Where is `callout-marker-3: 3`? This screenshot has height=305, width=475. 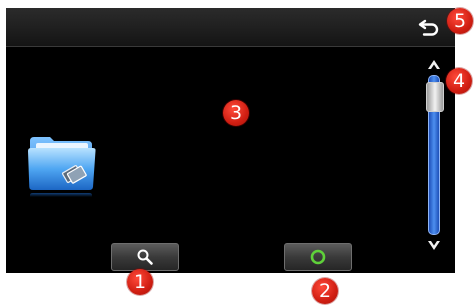 callout-marker-3: 3 is located at coordinates (236, 113).